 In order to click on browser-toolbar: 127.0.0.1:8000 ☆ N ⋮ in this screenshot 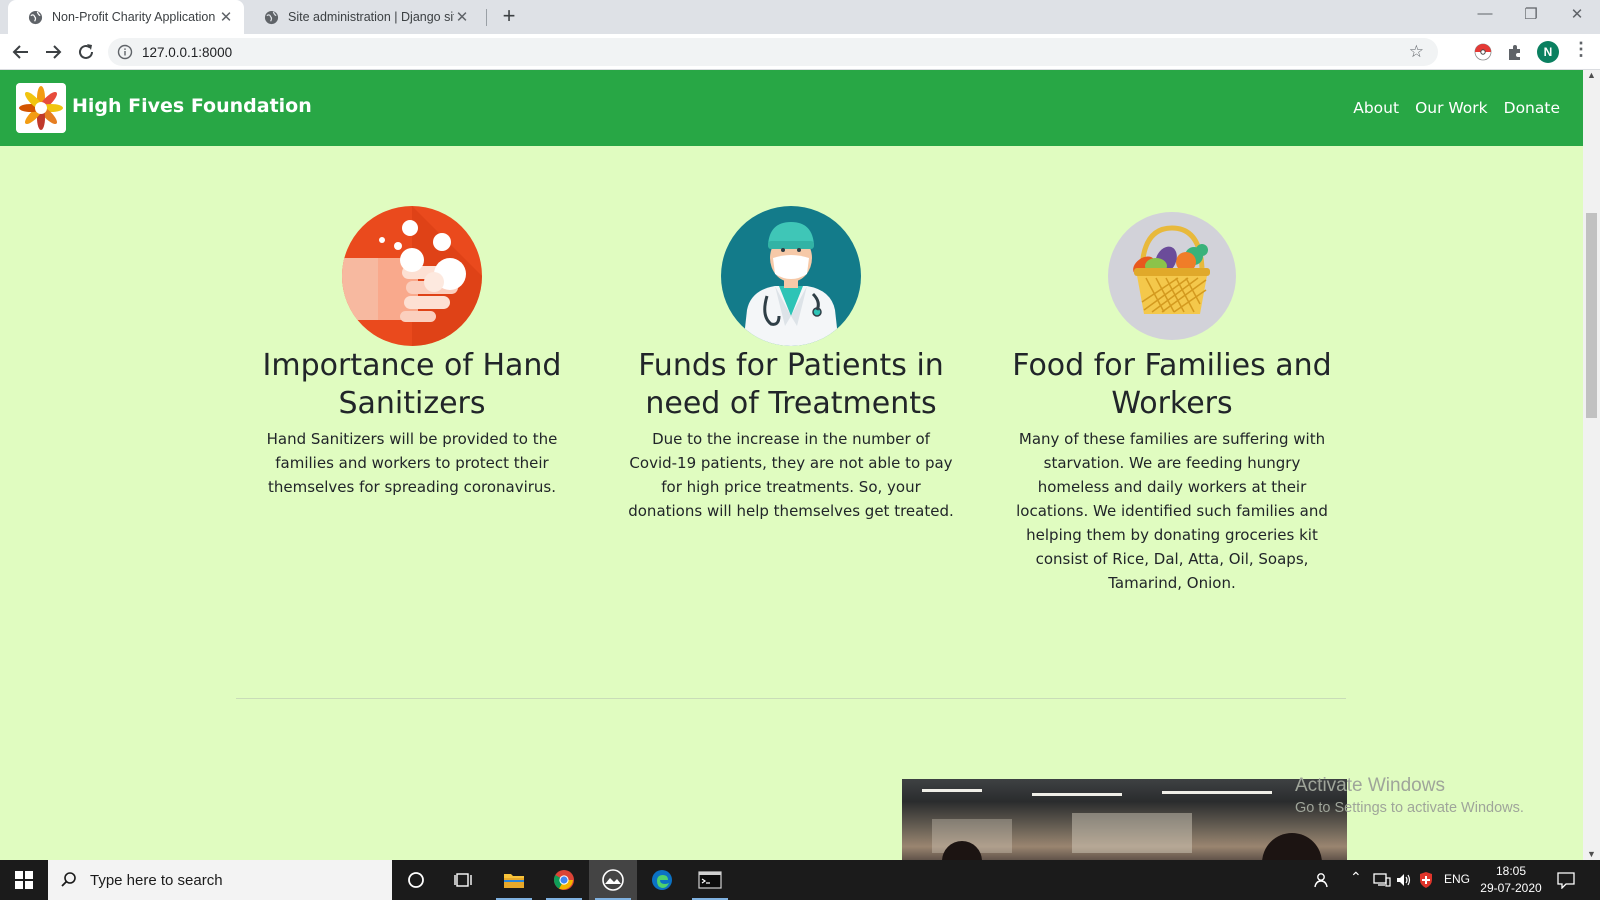, I will do `click(800, 52)`.